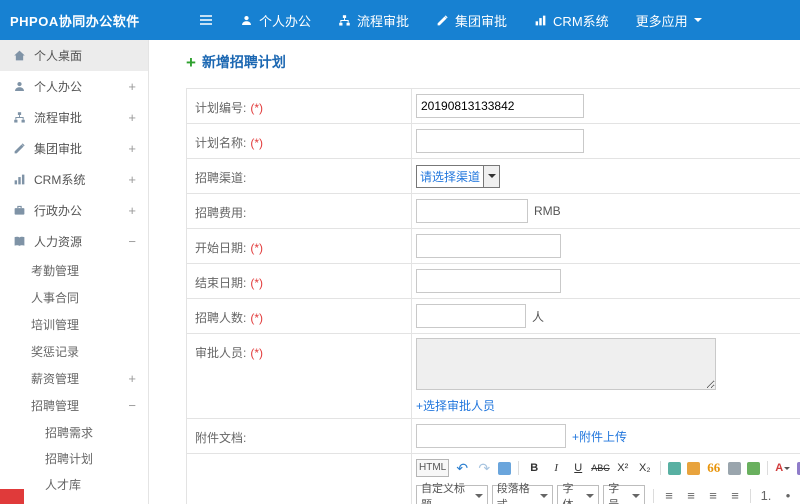 The height and width of the screenshot is (504, 800). Describe the element at coordinates (74, 458) in the screenshot. I see `sidebar-item-recruit-plan: 招聘计划` at that location.